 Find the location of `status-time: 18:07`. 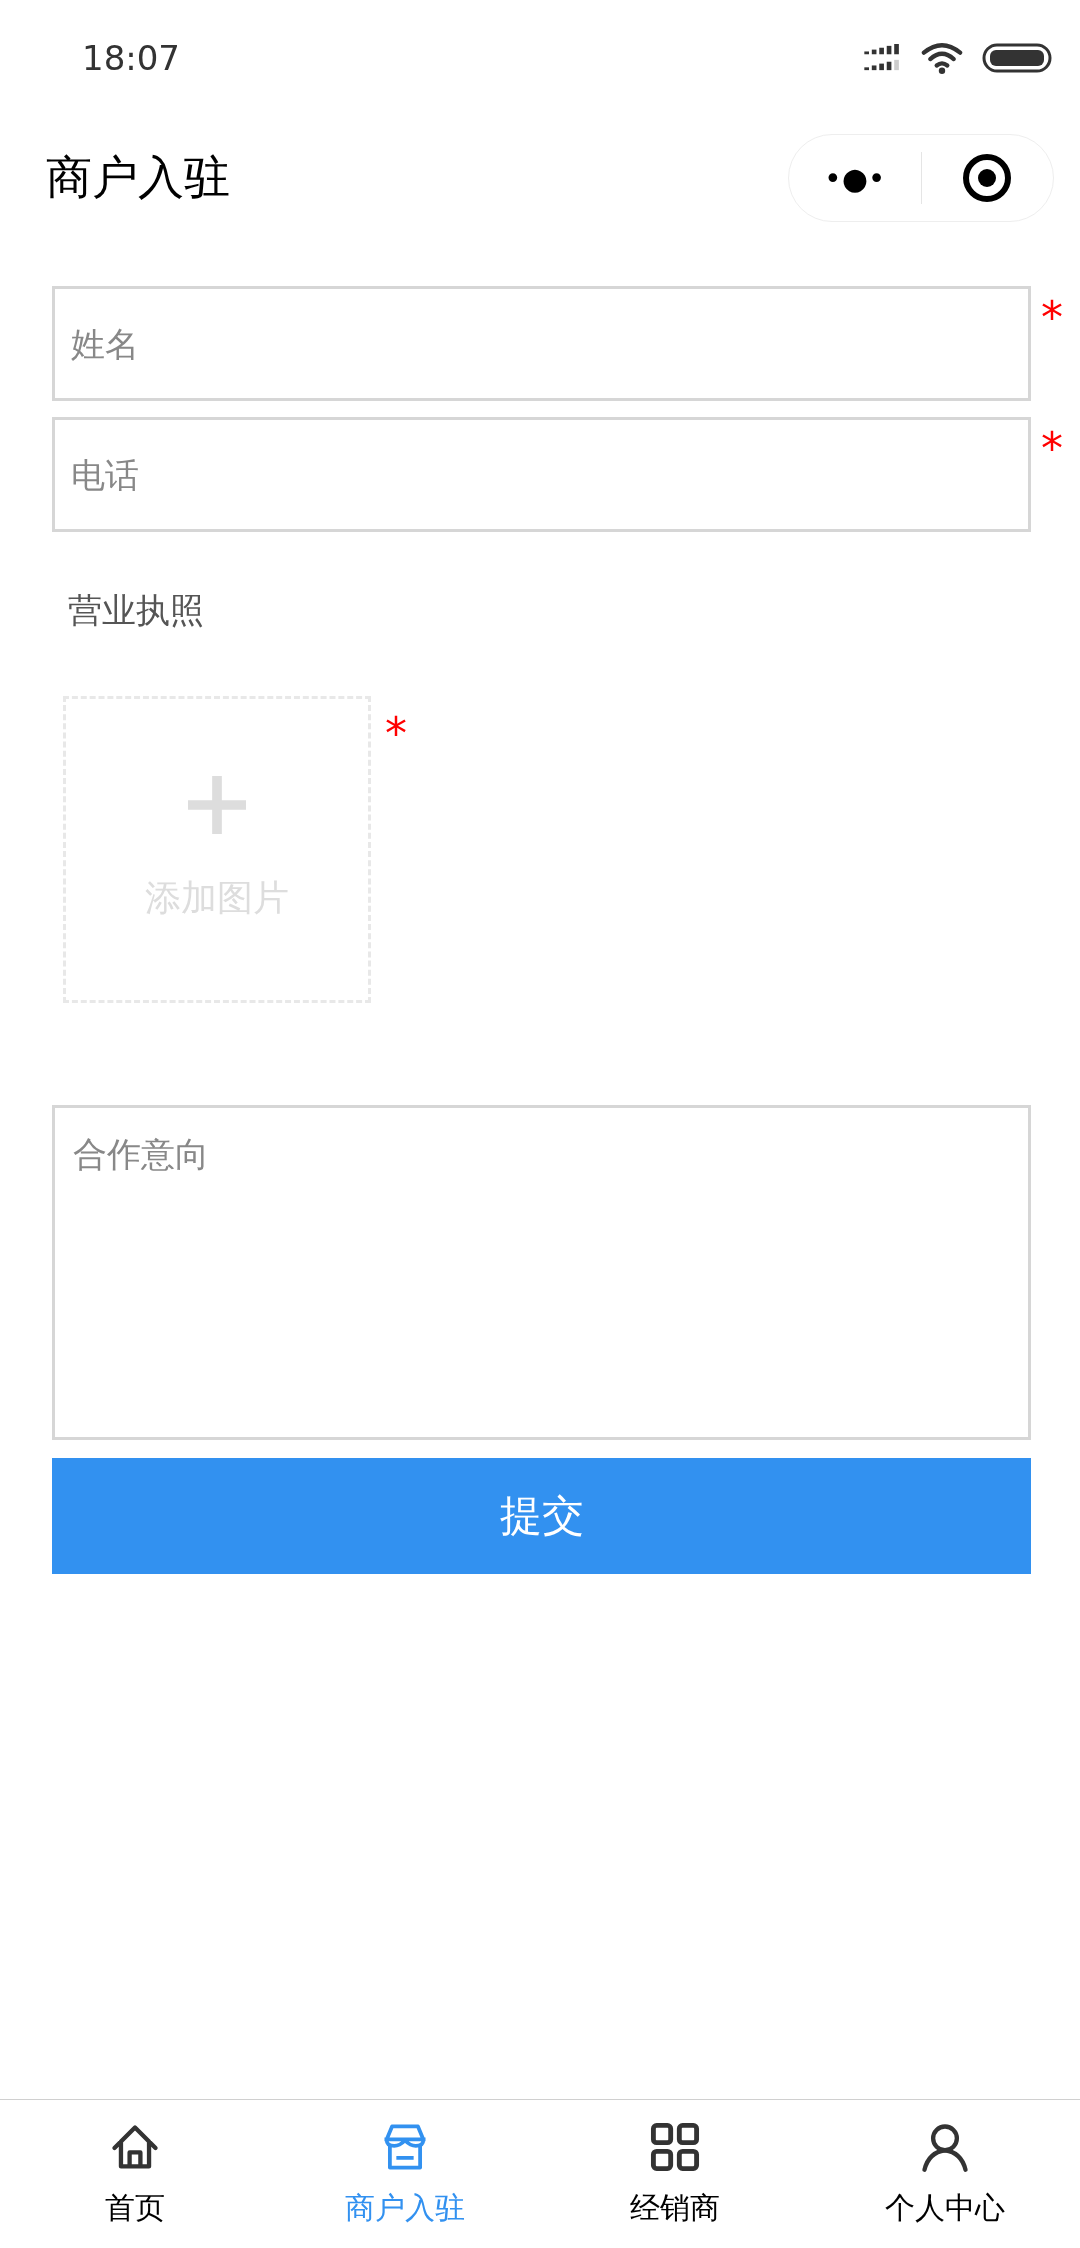

status-time: 18:07 is located at coordinates (131, 58).